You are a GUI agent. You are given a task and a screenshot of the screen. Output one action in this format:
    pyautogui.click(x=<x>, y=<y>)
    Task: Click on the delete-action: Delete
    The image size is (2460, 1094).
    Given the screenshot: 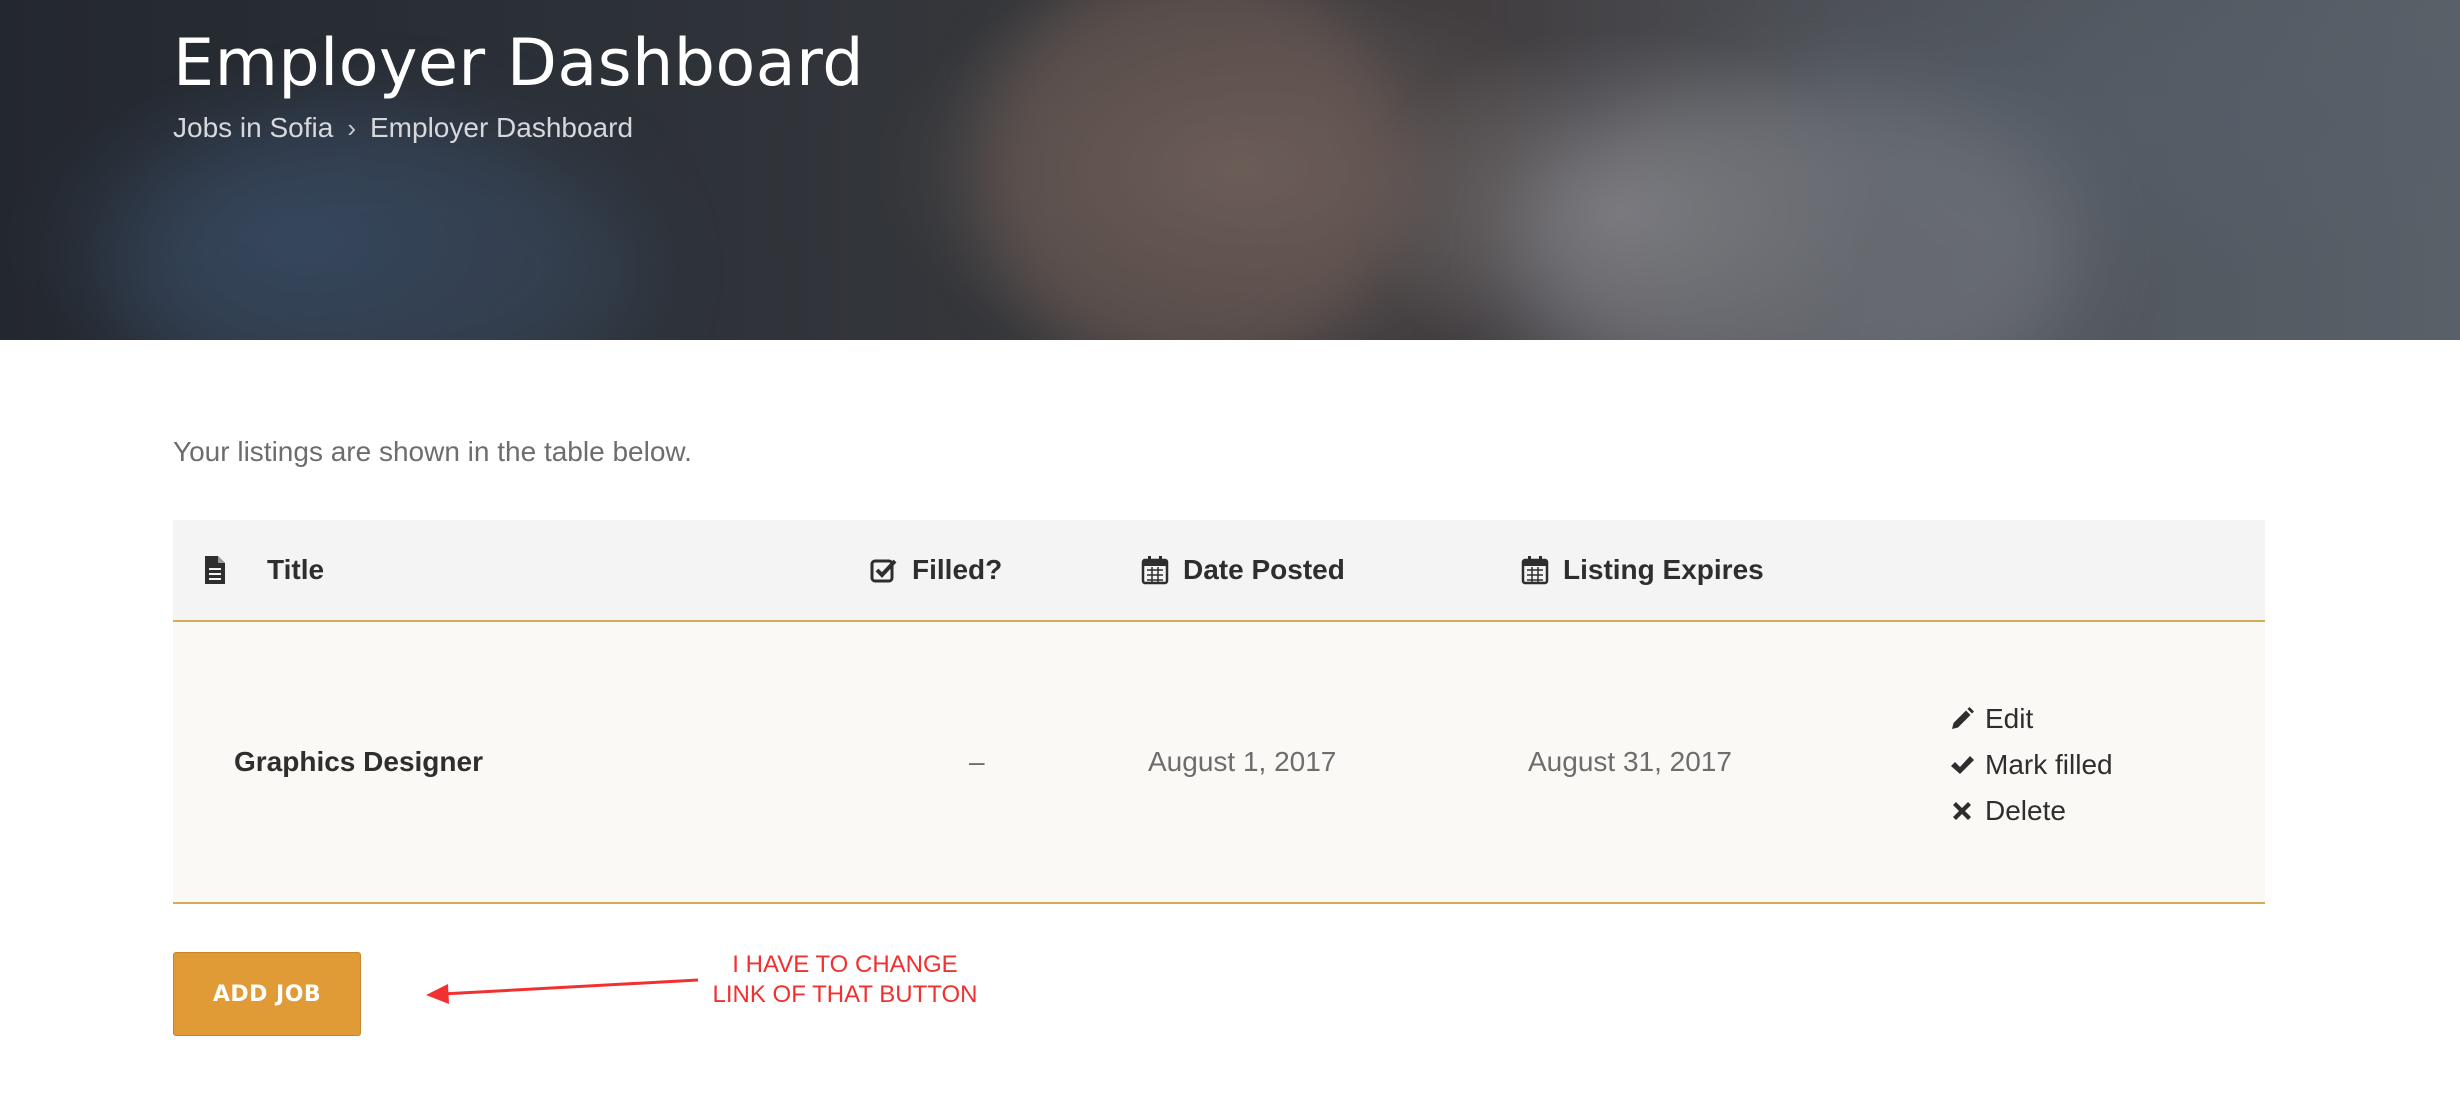 What is the action you would take?
    pyautogui.click(x=2031, y=811)
    